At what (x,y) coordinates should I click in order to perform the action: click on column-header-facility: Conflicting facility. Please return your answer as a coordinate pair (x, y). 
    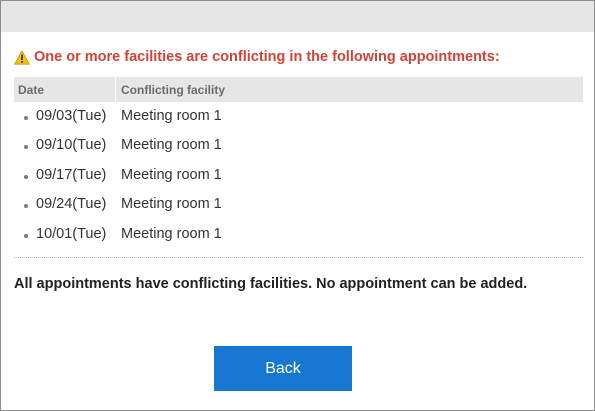
    Looking at the image, I should click on (173, 90).